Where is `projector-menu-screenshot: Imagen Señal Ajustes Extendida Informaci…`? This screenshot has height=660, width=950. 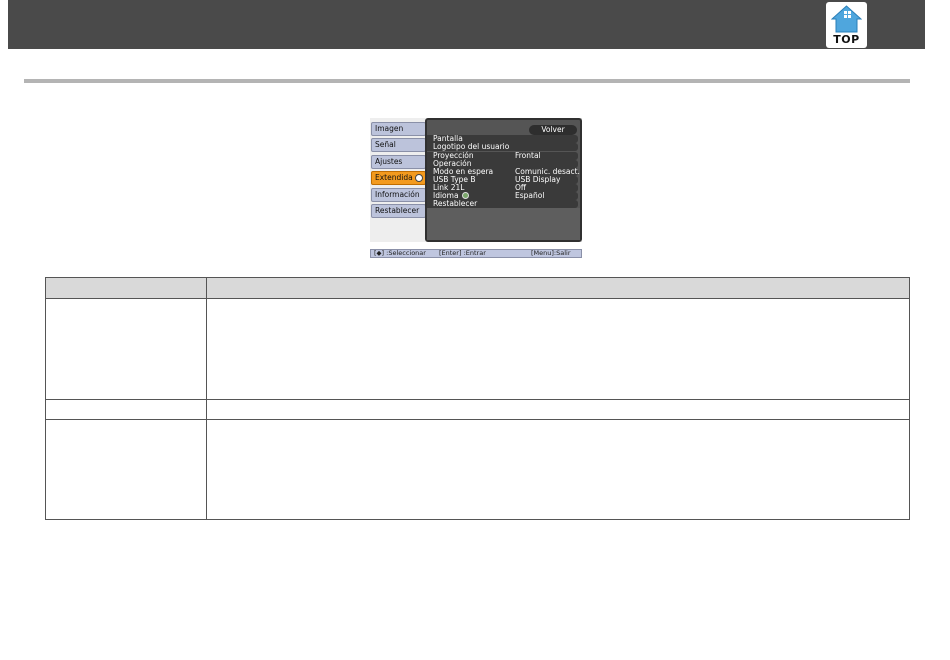
projector-menu-screenshot: Imagen Señal Ajustes Extendida Informaci… is located at coordinates (476, 180).